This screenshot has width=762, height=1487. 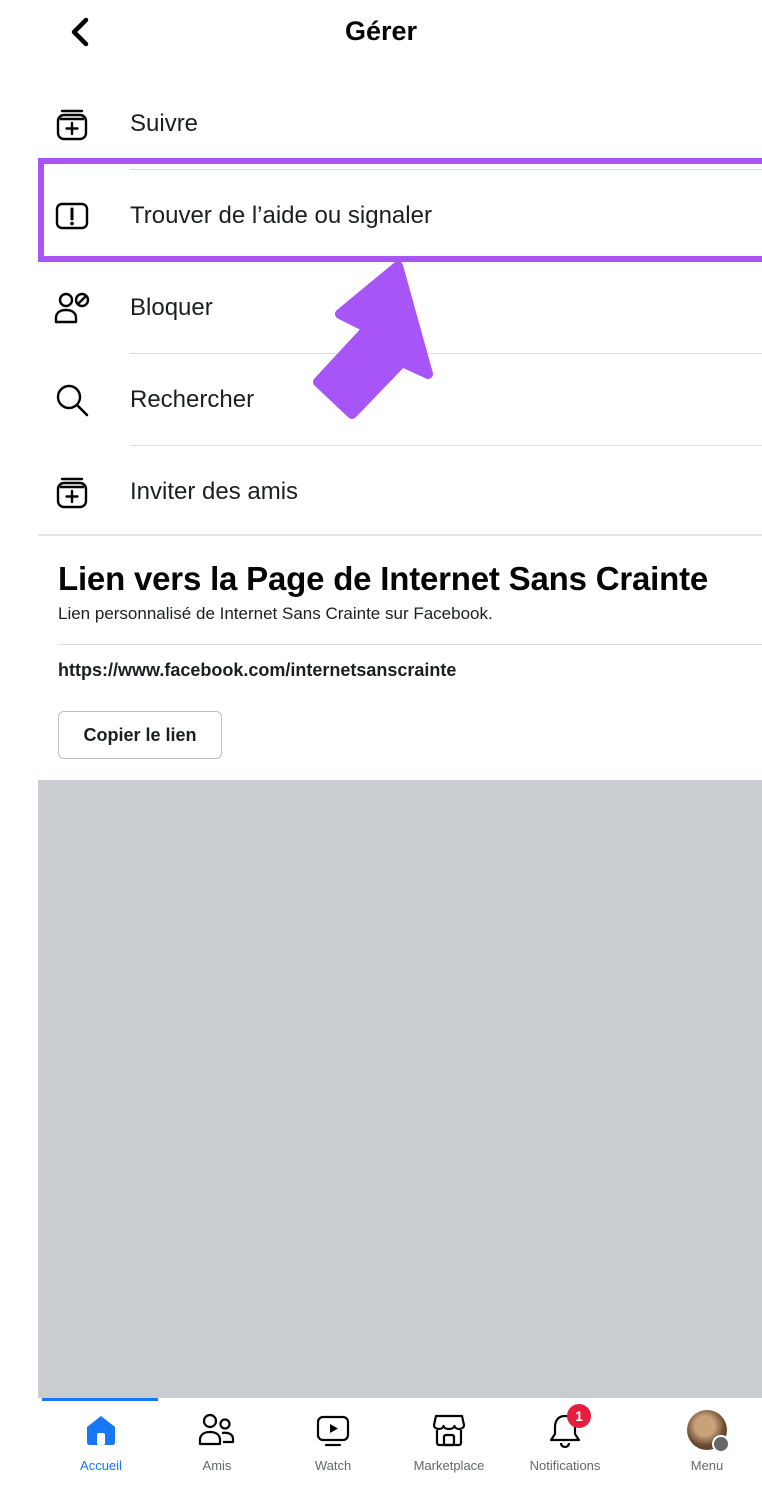 What do you see at coordinates (400, 535) in the screenshot?
I see `section-separator` at bounding box center [400, 535].